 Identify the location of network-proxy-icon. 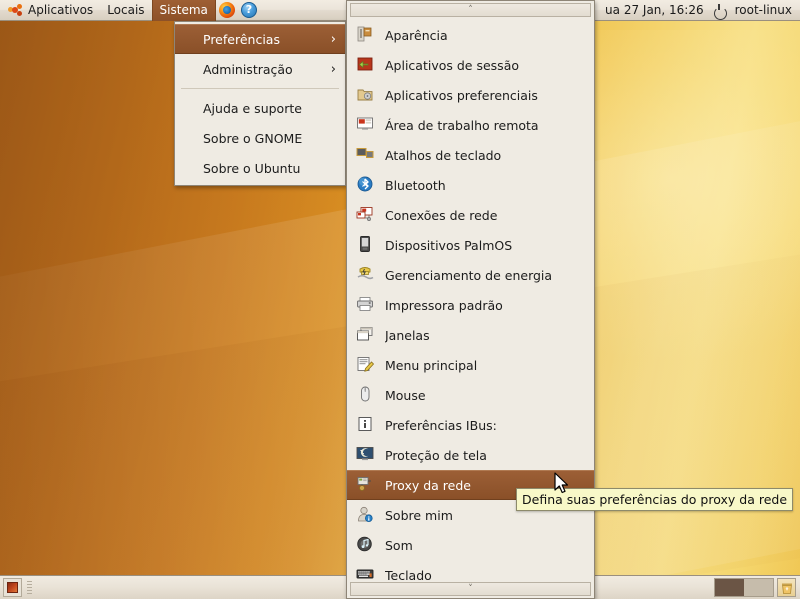
(366, 485).